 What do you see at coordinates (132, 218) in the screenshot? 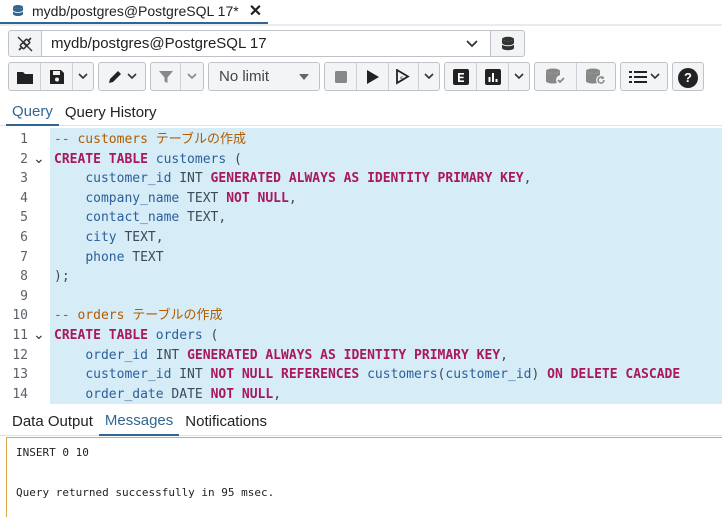
I see `code-token: contact_name` at bounding box center [132, 218].